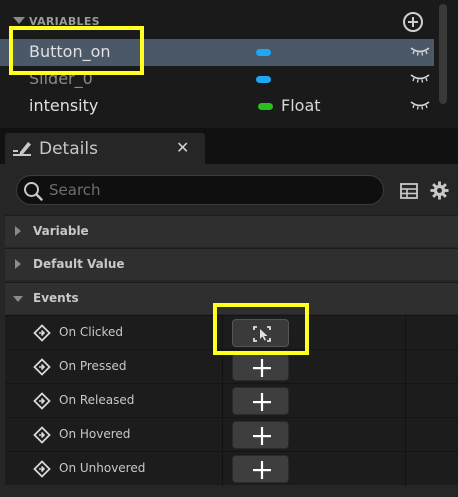 The width and height of the screenshot is (458, 497). What do you see at coordinates (231, 231) in the screenshot?
I see `section-variable: Variable` at bounding box center [231, 231].